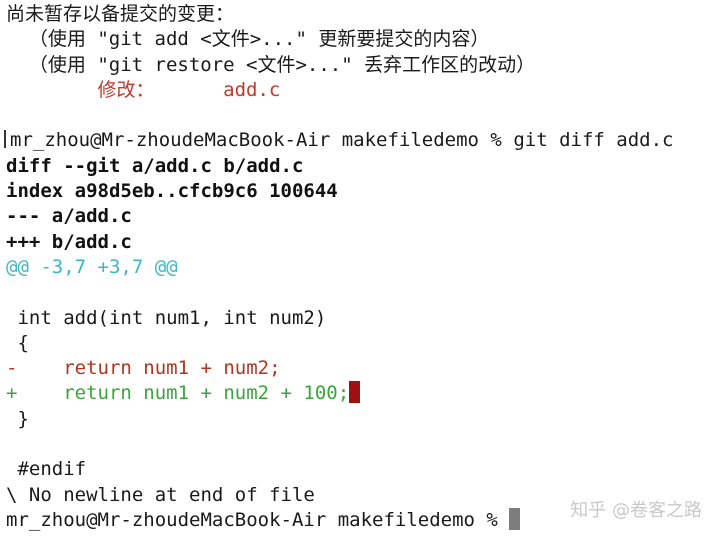  What do you see at coordinates (360, 90) in the screenshot?
I see `modified-entry: 修改： add.c` at bounding box center [360, 90].